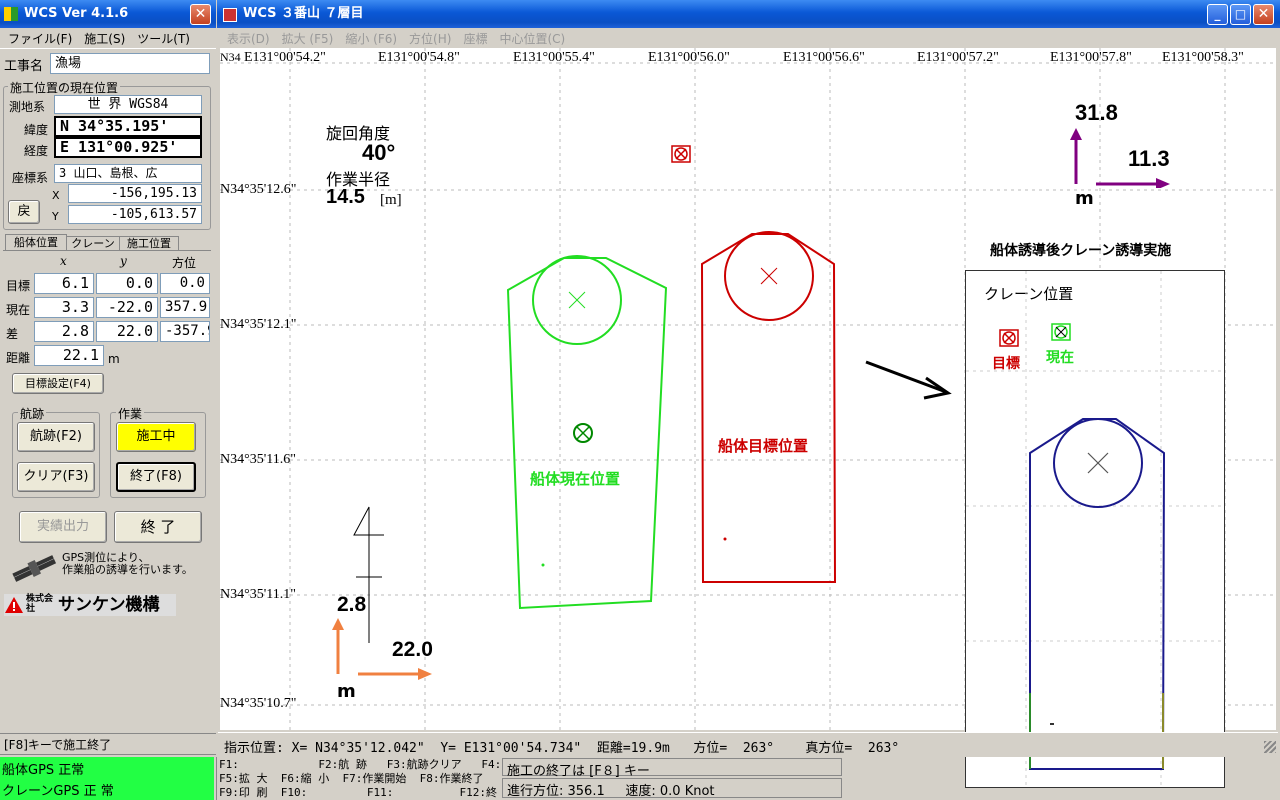  I want to click on gps-status-panel: 船体GPS 正常 クレーンGPS 正 常, so click(107, 778).